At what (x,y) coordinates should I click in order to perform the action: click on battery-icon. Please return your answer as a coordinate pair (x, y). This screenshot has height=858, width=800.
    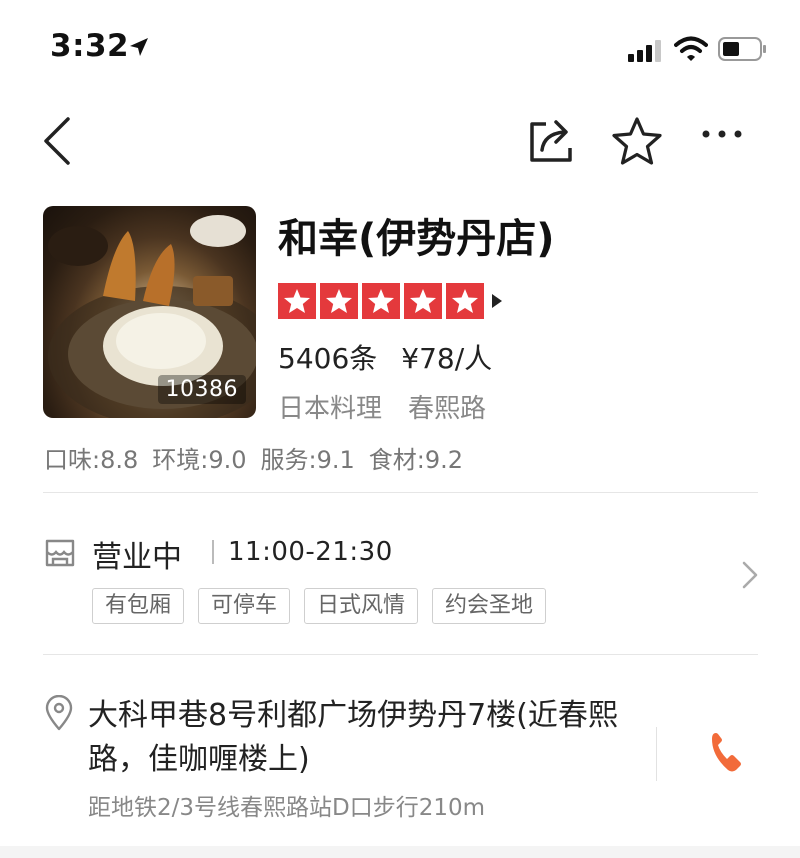
    Looking at the image, I should click on (742, 49).